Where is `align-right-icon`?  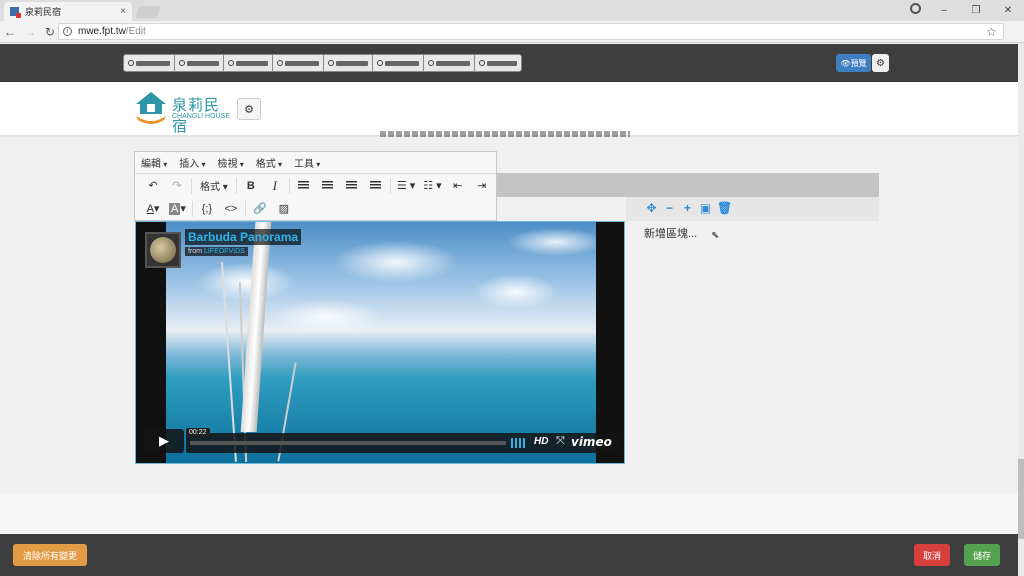
align-right-icon is located at coordinates (352, 186).